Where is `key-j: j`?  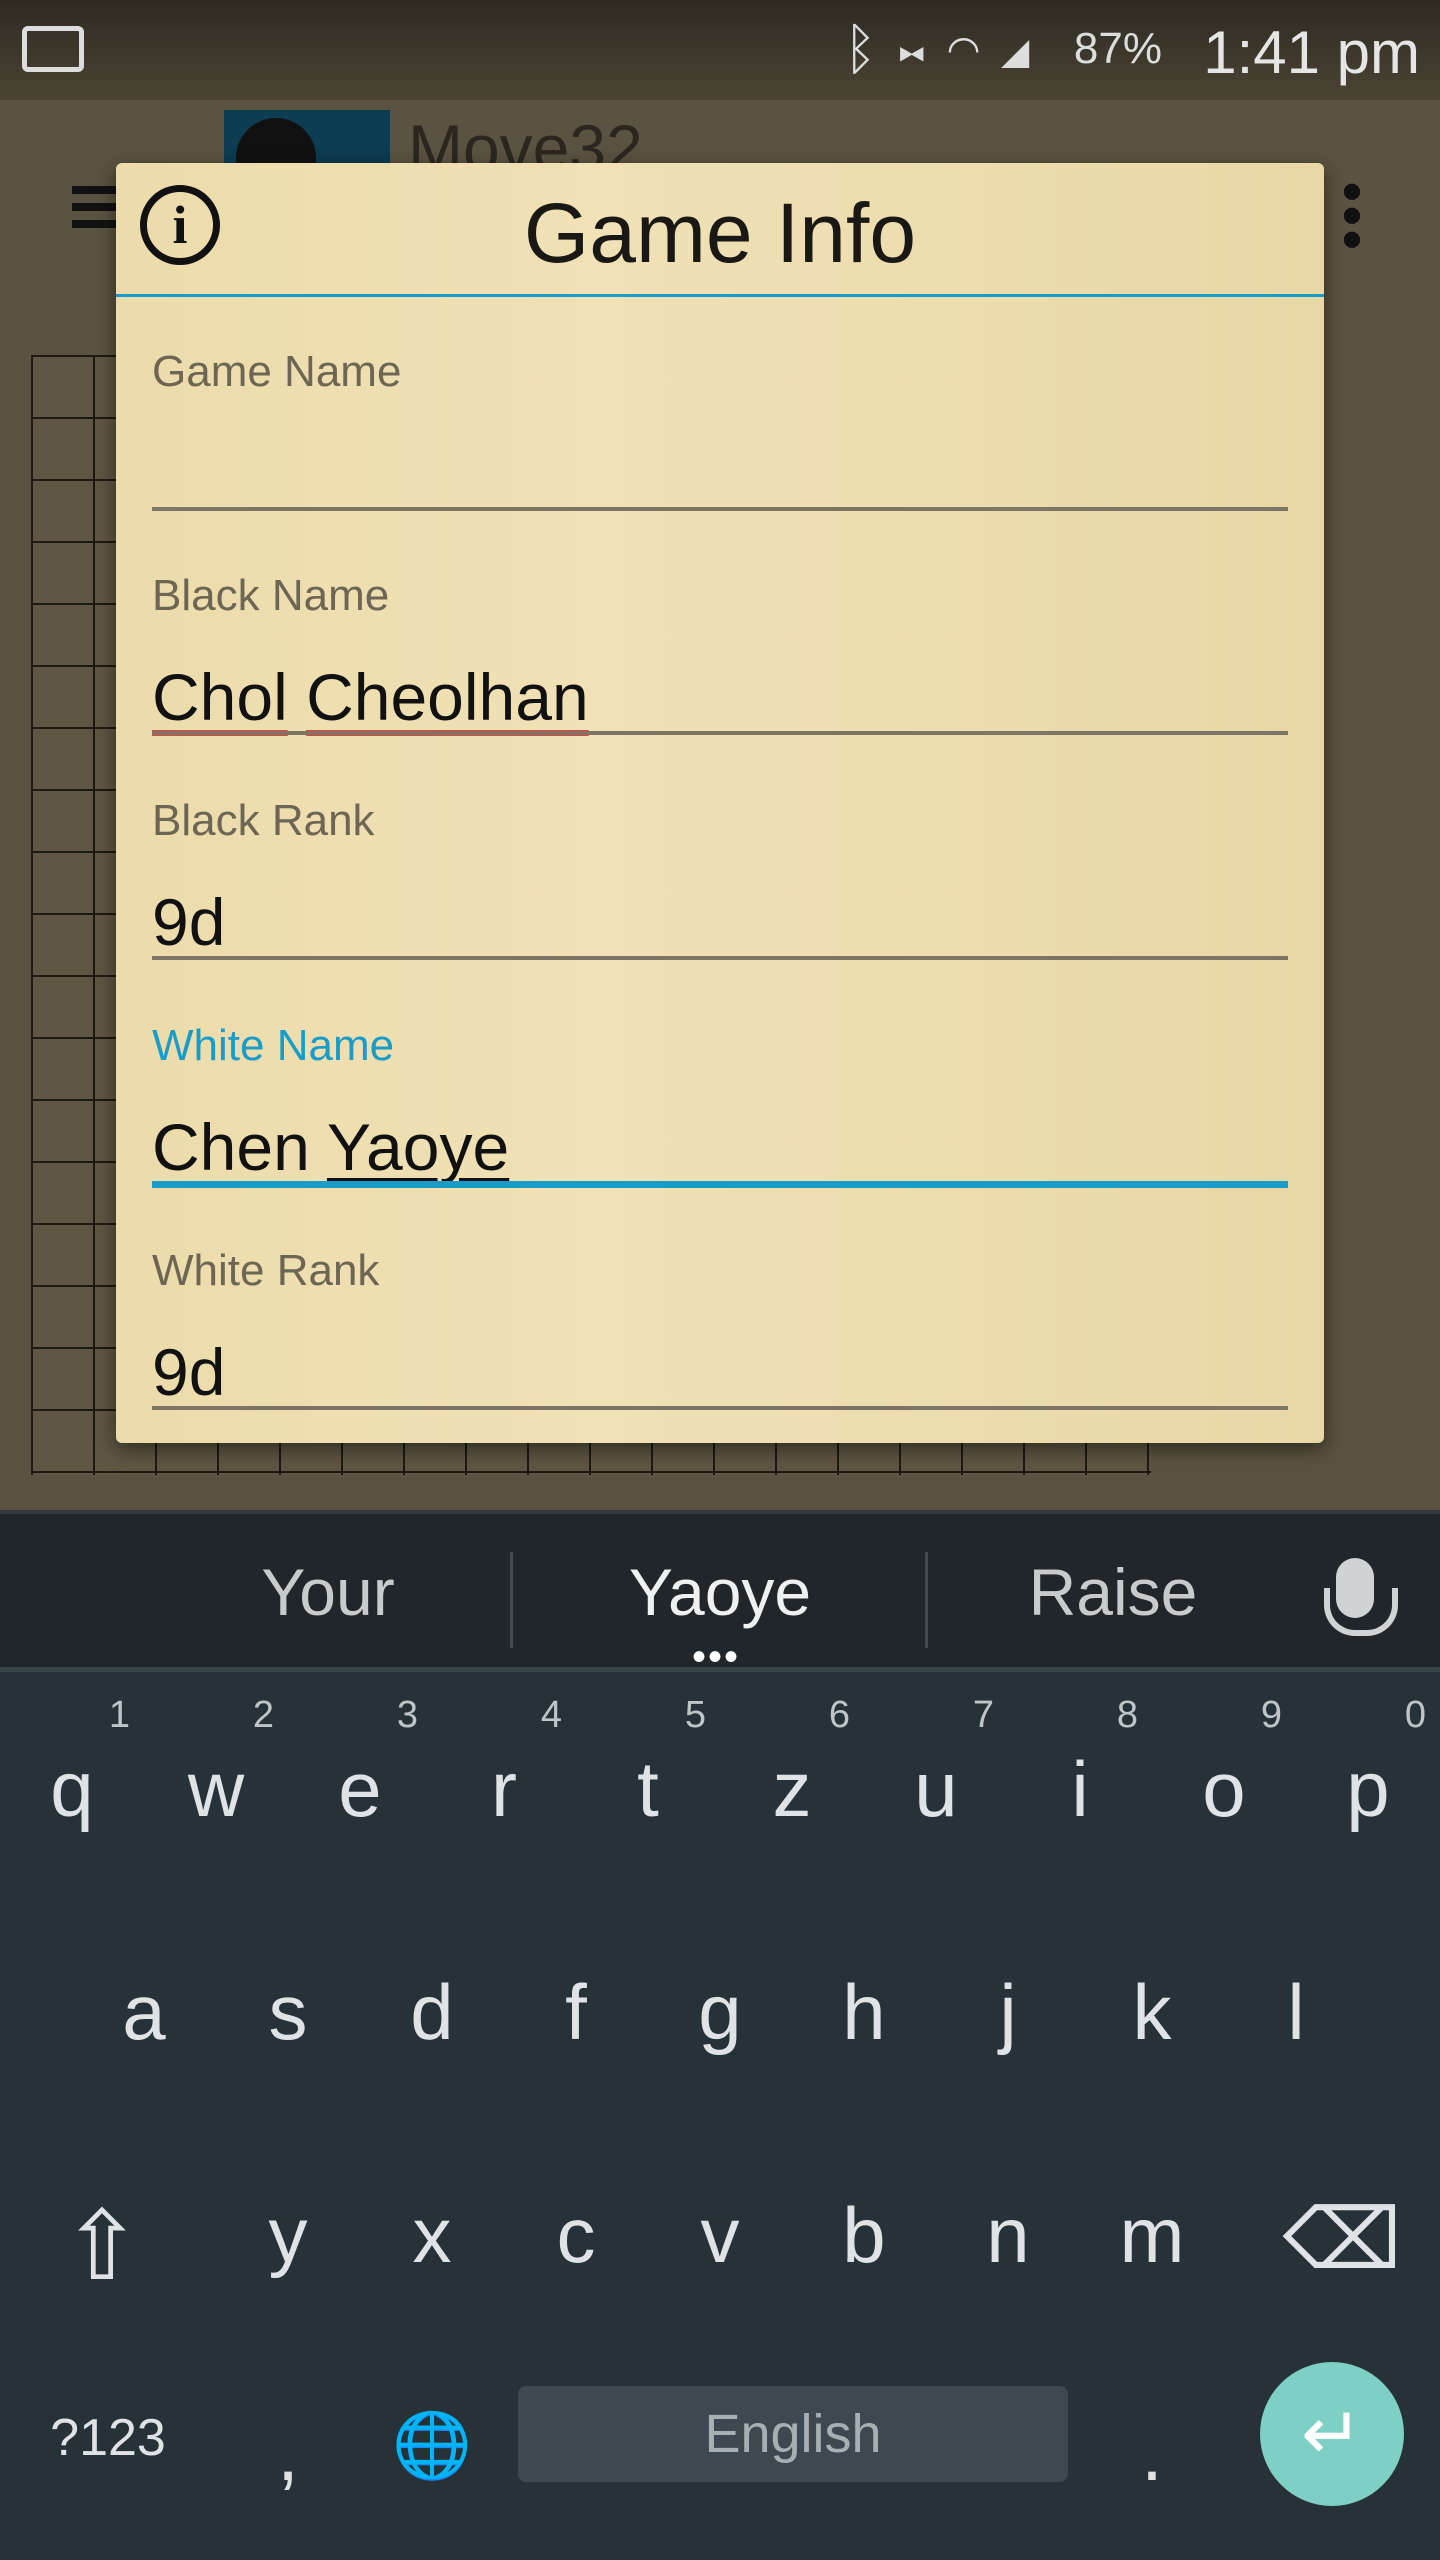 key-j: j is located at coordinates (1008, 1995).